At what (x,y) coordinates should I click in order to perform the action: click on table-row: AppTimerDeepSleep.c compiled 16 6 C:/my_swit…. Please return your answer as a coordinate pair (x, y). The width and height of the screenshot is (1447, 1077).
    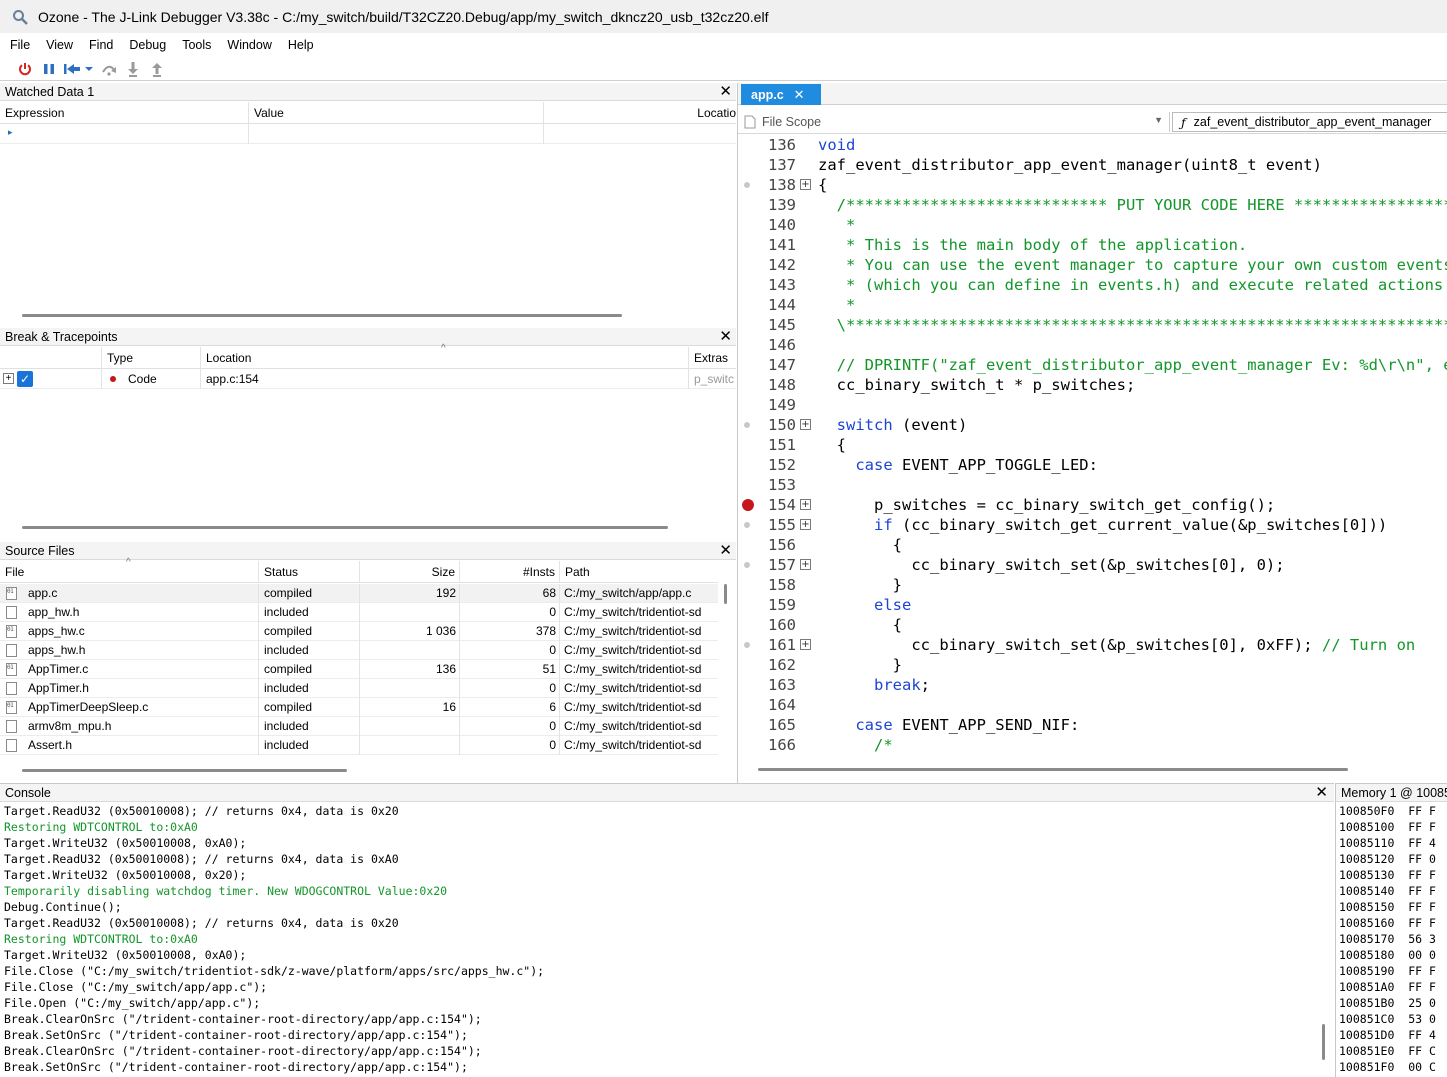
    Looking at the image, I should click on (359, 707).